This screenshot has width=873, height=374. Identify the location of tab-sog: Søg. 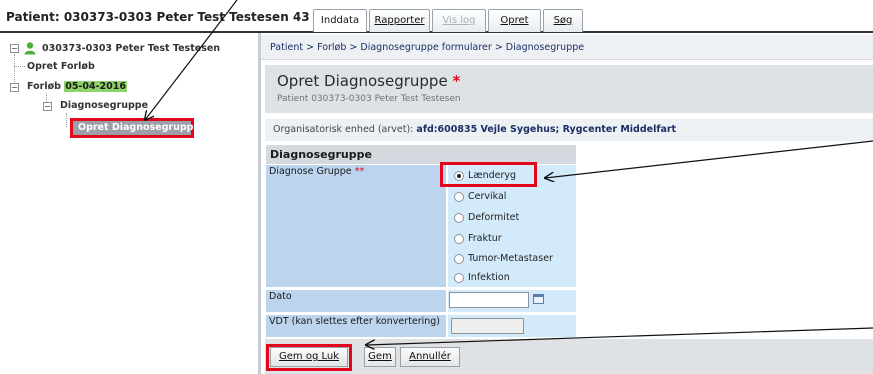
(563, 20).